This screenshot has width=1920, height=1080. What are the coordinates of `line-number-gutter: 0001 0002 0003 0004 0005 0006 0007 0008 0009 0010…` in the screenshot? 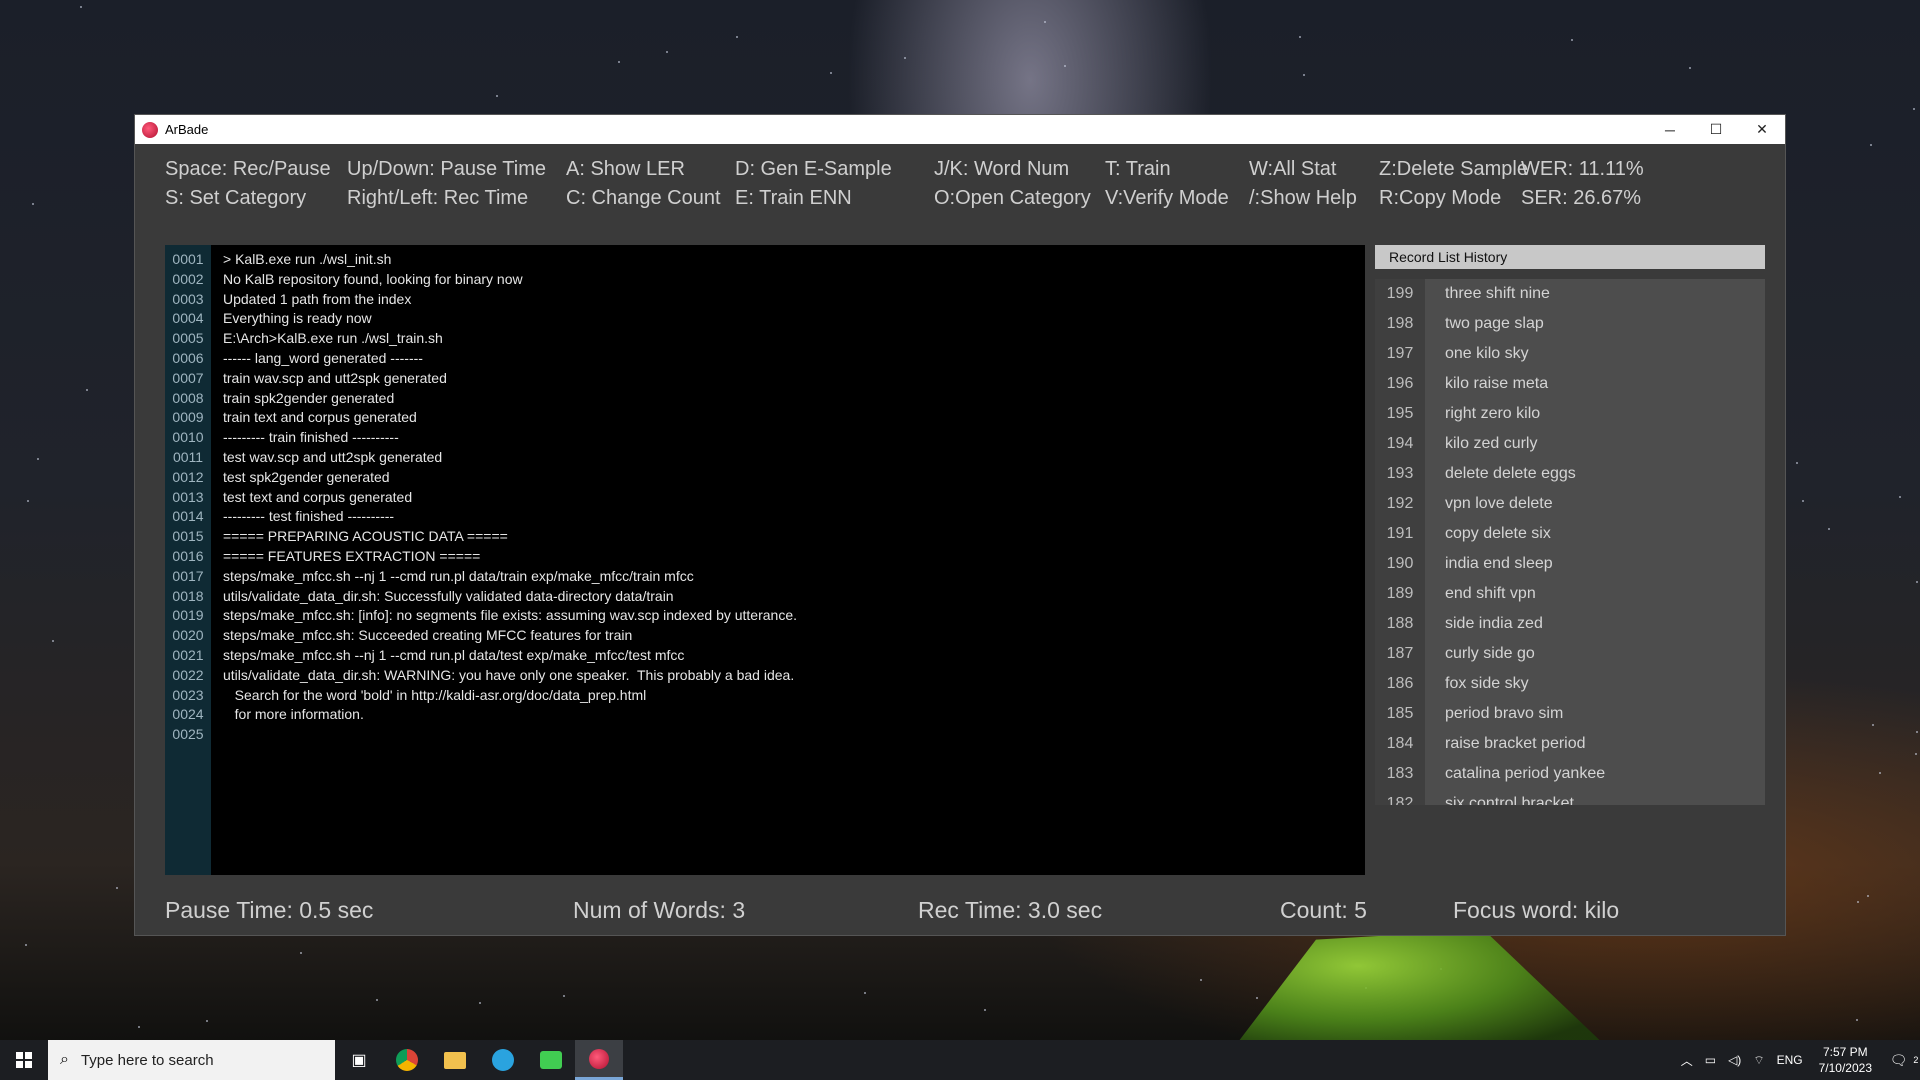 It's located at (188, 560).